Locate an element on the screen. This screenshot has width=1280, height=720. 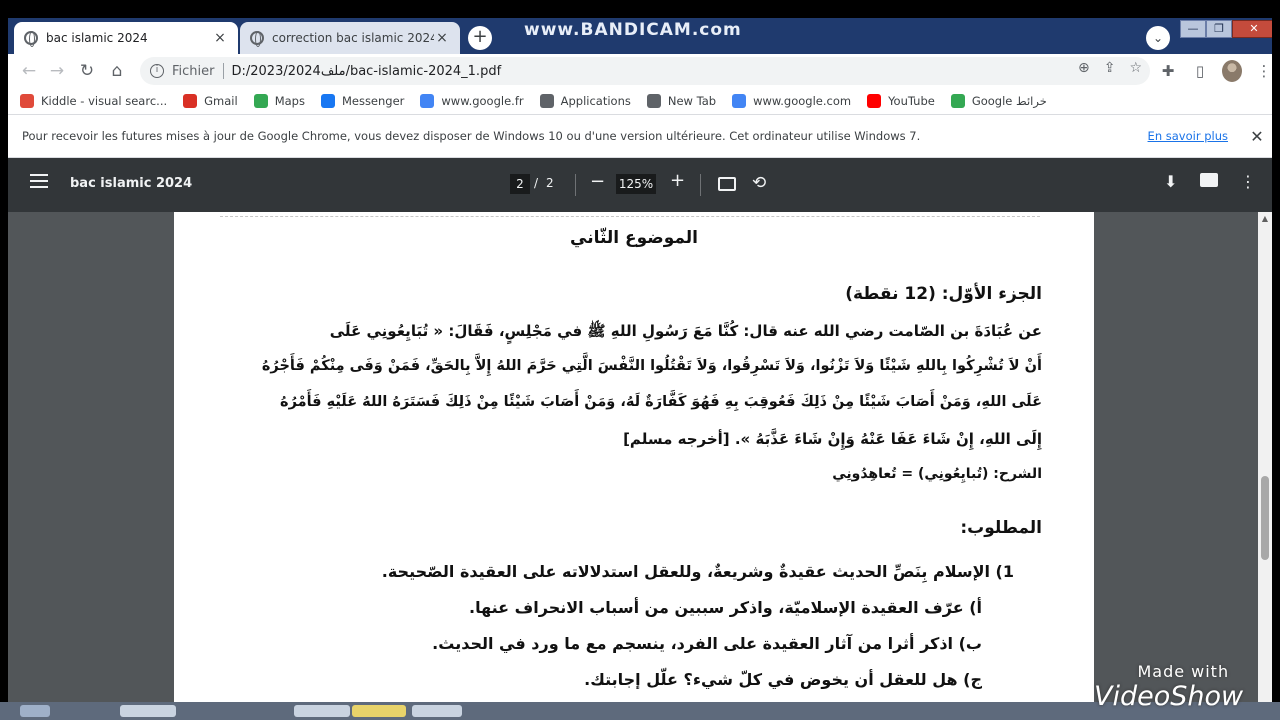
facebook-icon is located at coordinates (327, 101).